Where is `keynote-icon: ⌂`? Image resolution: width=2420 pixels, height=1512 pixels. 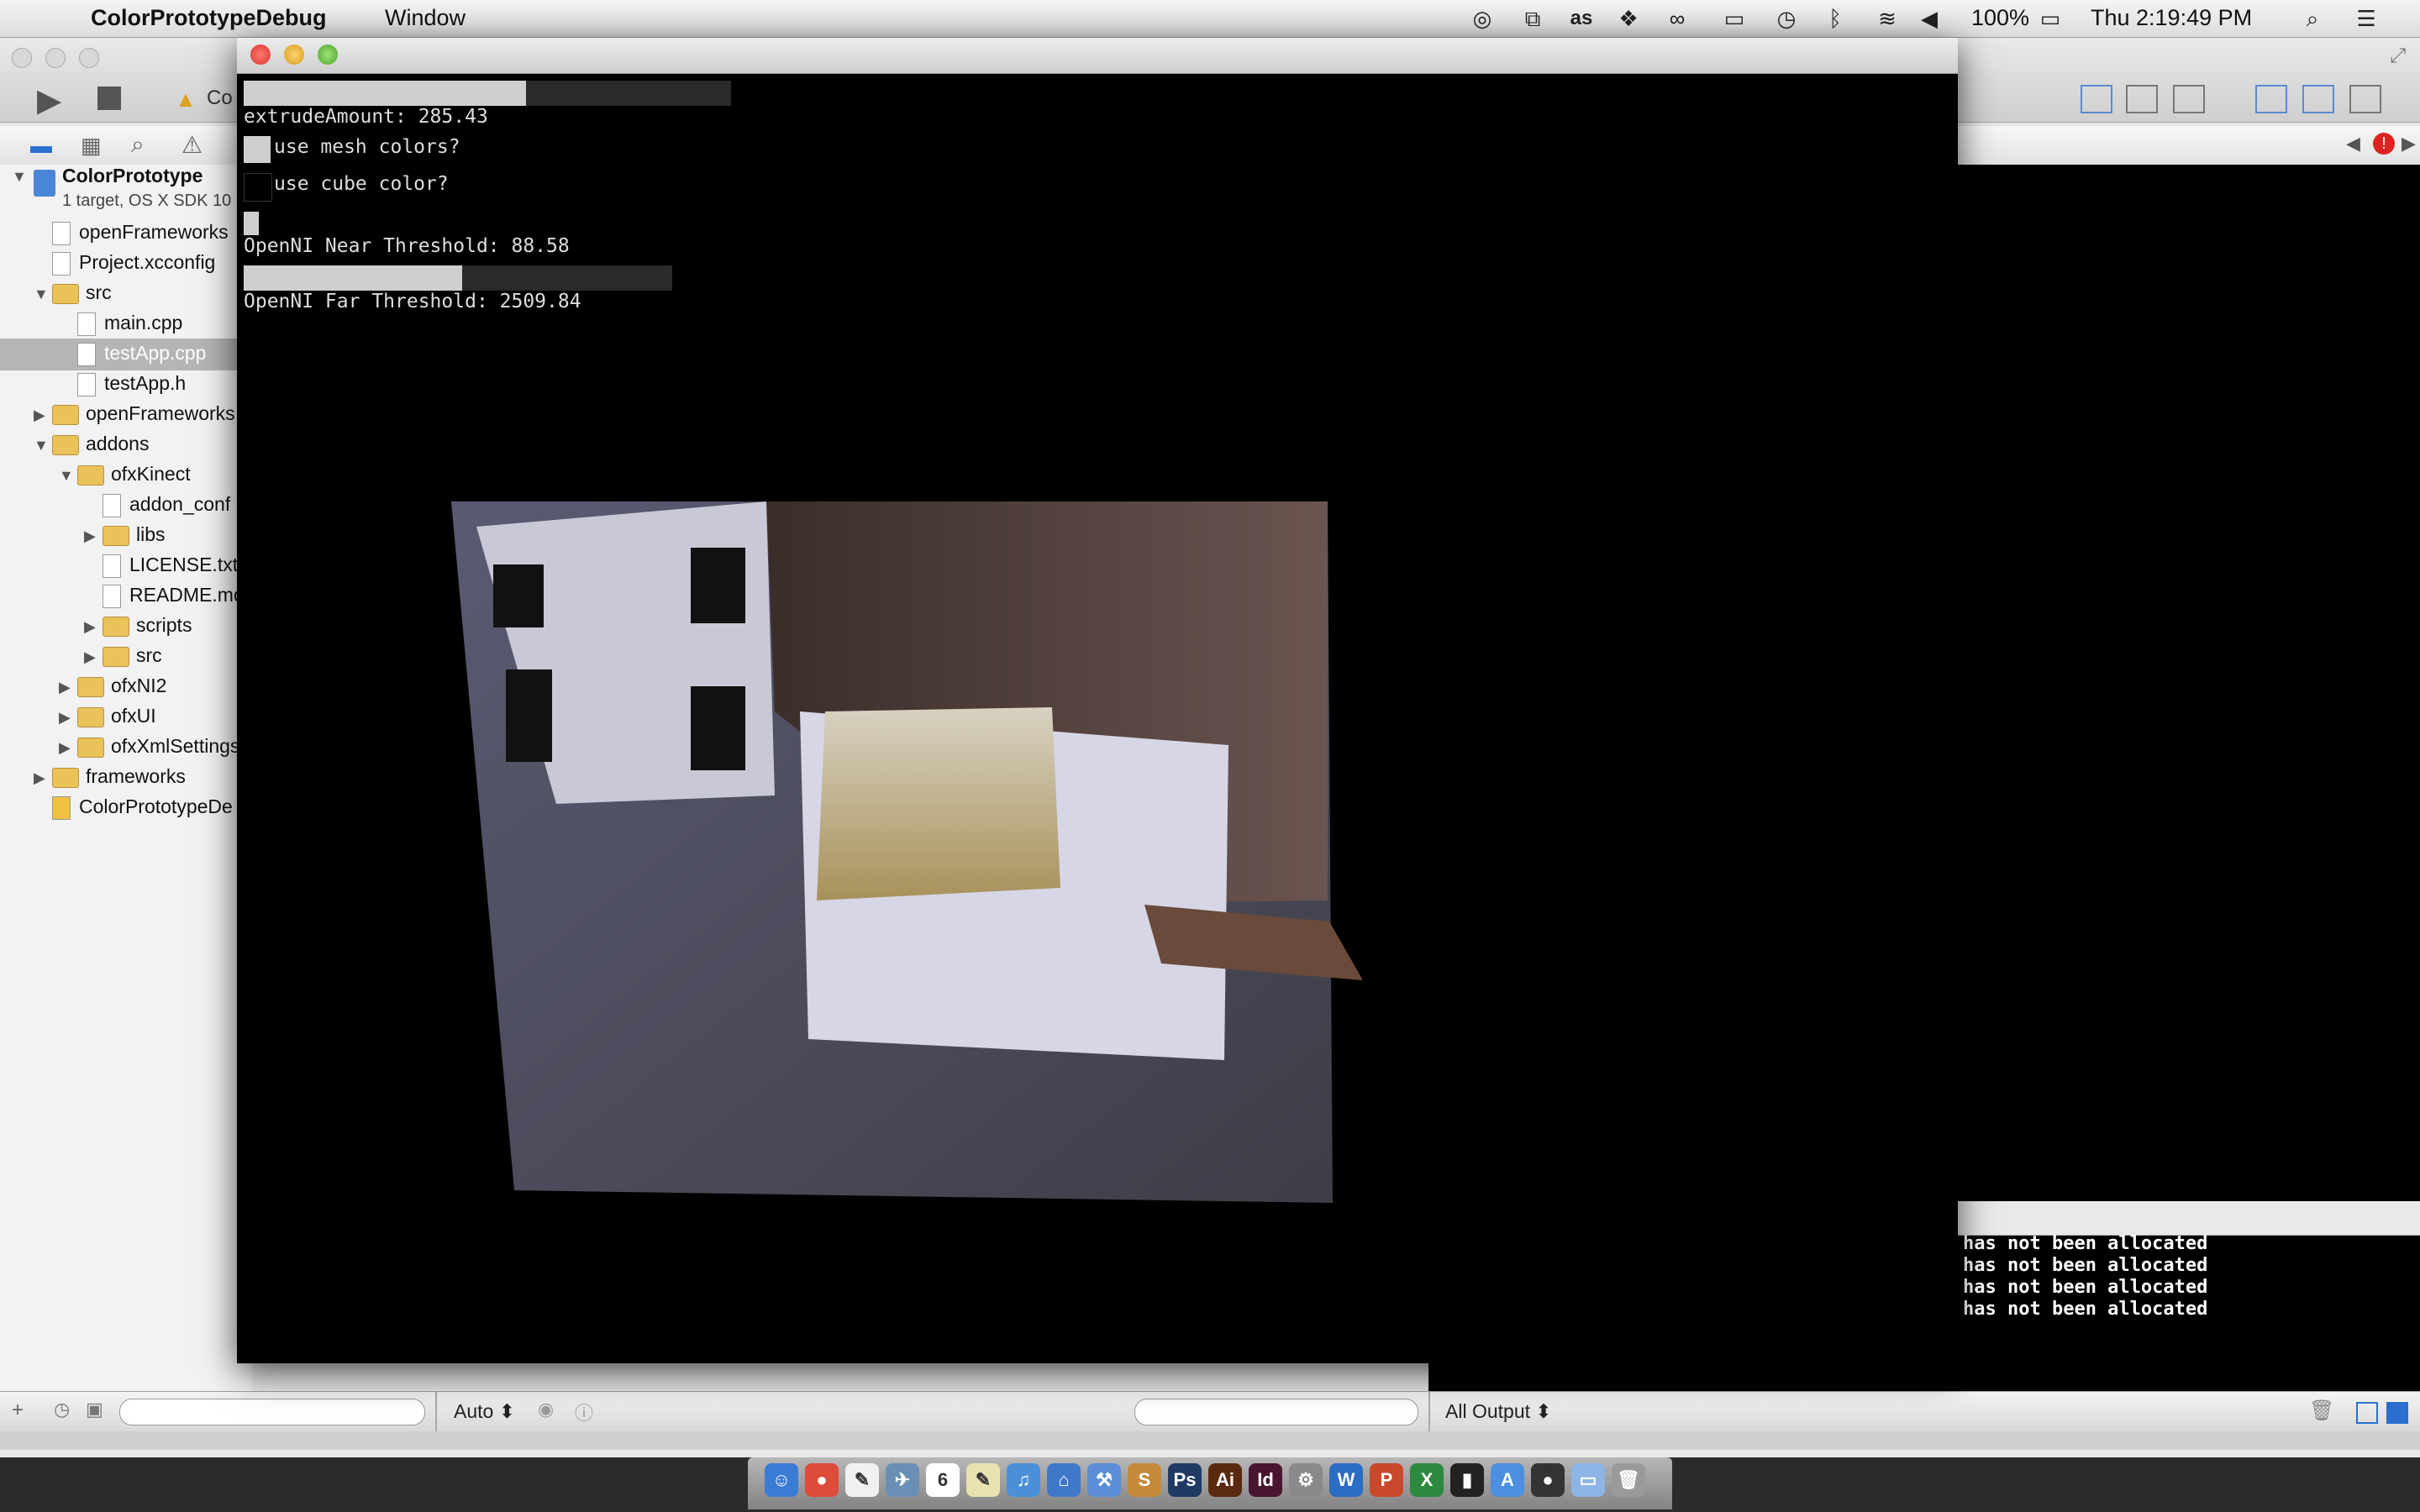
keynote-icon: ⌂ is located at coordinates (1064, 1480).